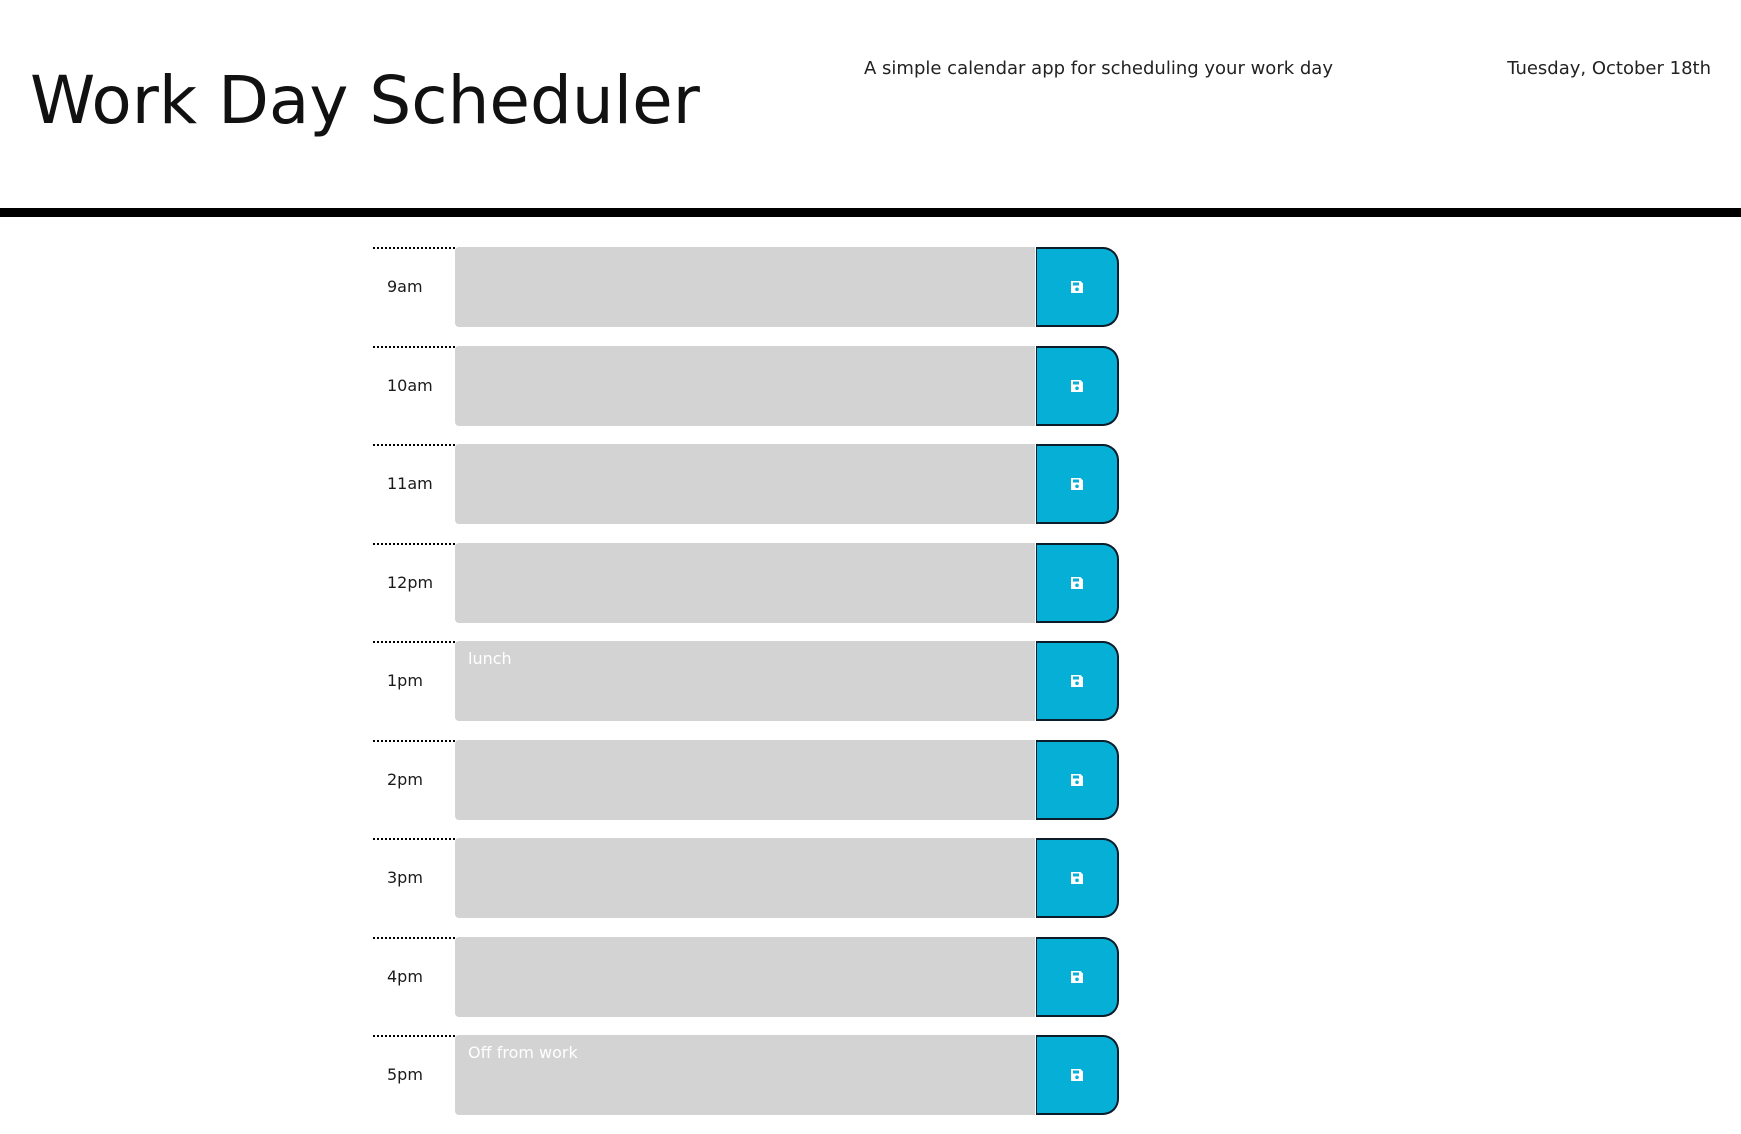 Image resolution: width=1741 pixels, height=1134 pixels. I want to click on hour-text: 12pm, so click(410, 582).